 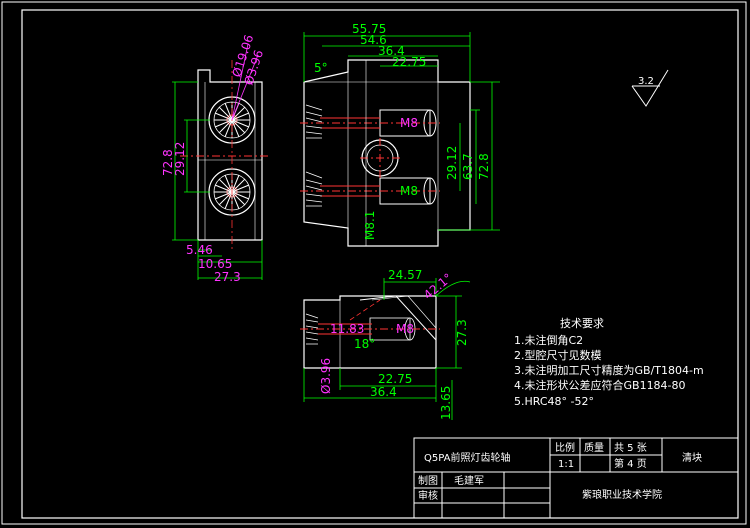 What do you see at coordinates (395, 379) in the screenshot?
I see `bottom-dim-w1: 22.75` at bounding box center [395, 379].